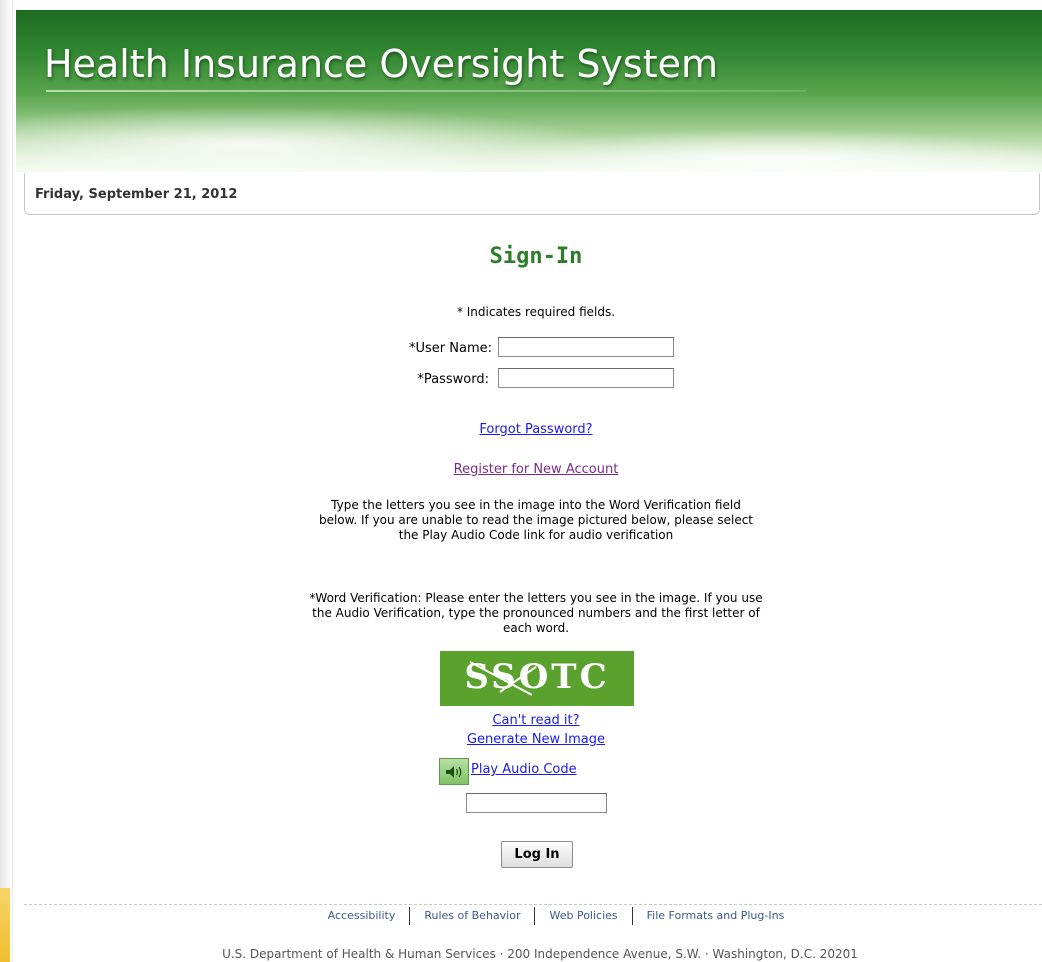  I want to click on word-verification-input, so click(536, 803).